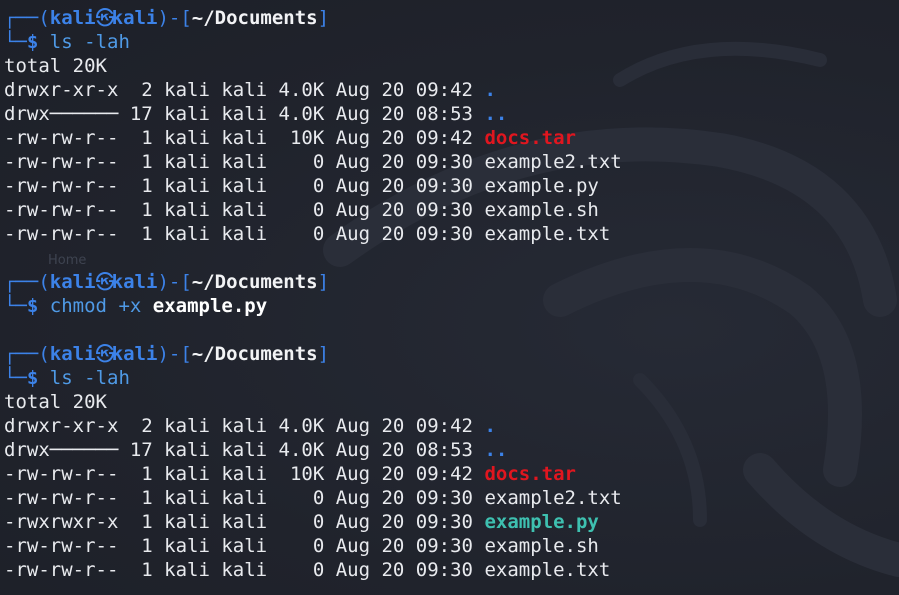 This screenshot has height=595, width=899. I want to click on command-args: +x, so click(130, 306).